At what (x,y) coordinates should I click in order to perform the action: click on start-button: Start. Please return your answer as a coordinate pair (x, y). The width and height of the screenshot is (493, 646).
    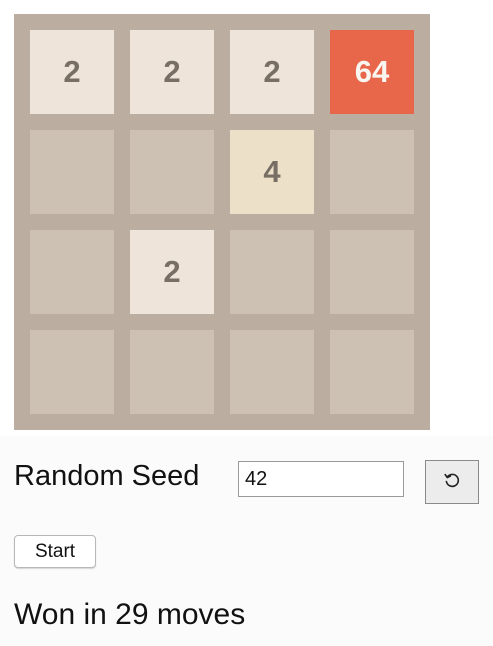
    Looking at the image, I should click on (55, 551).